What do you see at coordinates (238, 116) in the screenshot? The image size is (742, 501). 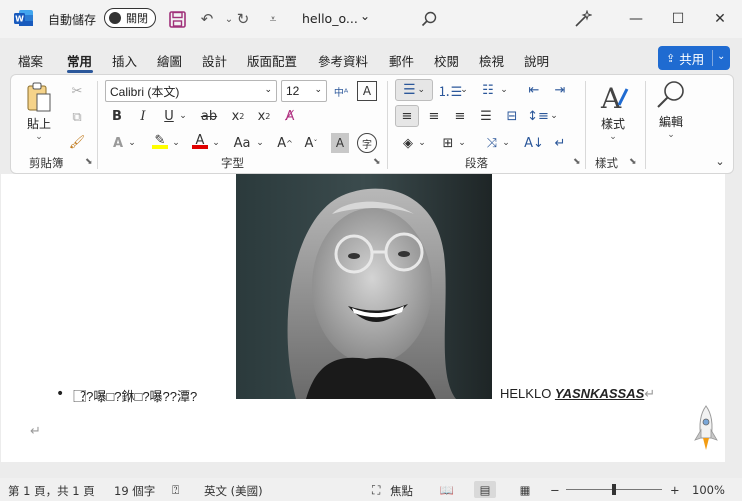 I see `subscript-button: x2` at bounding box center [238, 116].